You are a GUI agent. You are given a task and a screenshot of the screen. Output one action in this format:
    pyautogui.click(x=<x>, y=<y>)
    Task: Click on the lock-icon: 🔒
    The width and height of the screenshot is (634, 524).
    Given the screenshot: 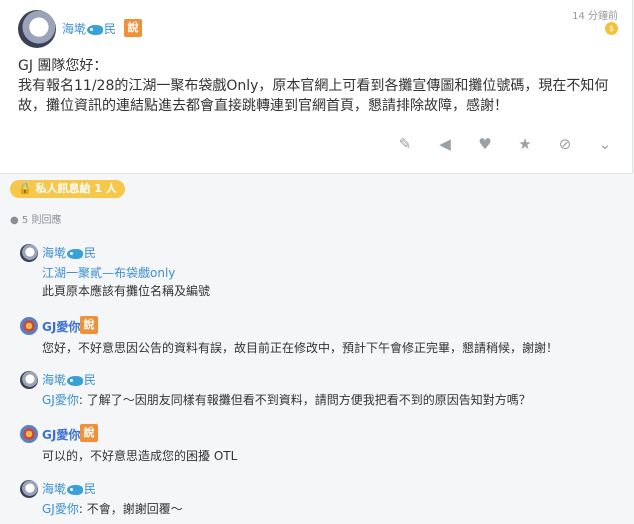 What is the action you would take?
    pyautogui.click(x=25, y=188)
    